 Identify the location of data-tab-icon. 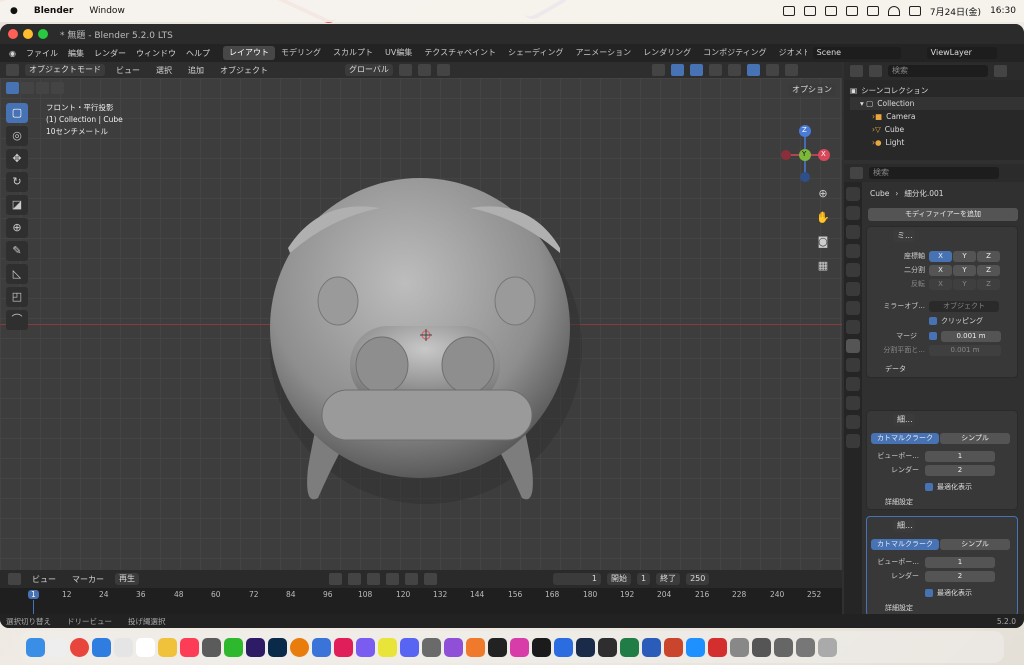
(853, 422).